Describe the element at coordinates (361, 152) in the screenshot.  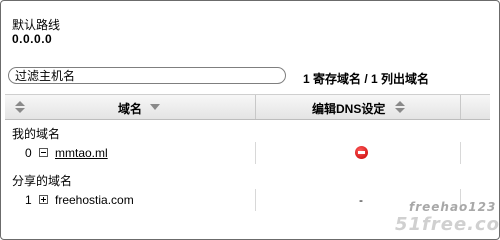
I see `delete-icon` at that location.